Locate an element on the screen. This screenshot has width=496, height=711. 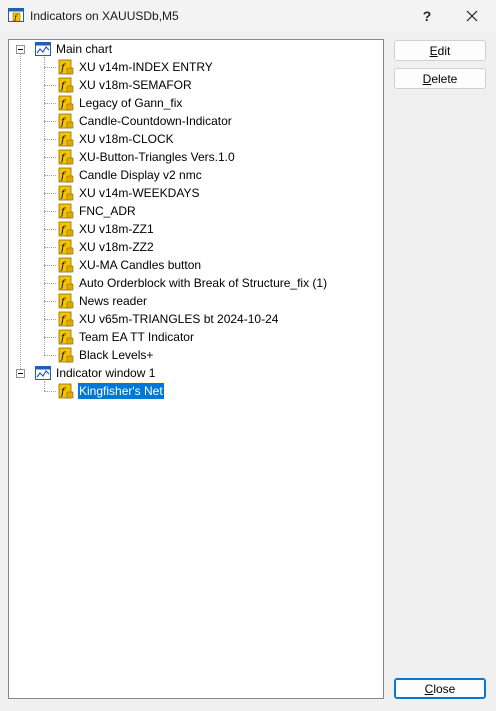
tree-item-label: News reader is located at coordinates (113, 301).